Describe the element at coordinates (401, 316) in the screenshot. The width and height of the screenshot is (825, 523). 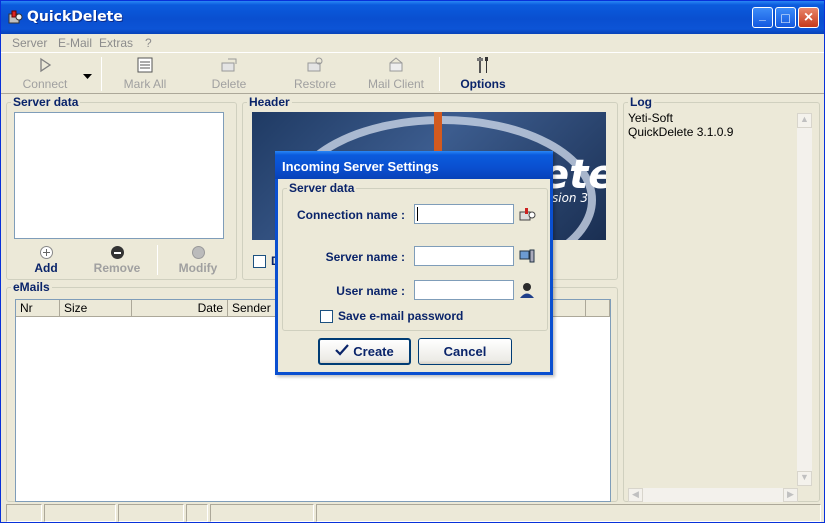
I see `save-password-label: Save e-mail password` at that location.